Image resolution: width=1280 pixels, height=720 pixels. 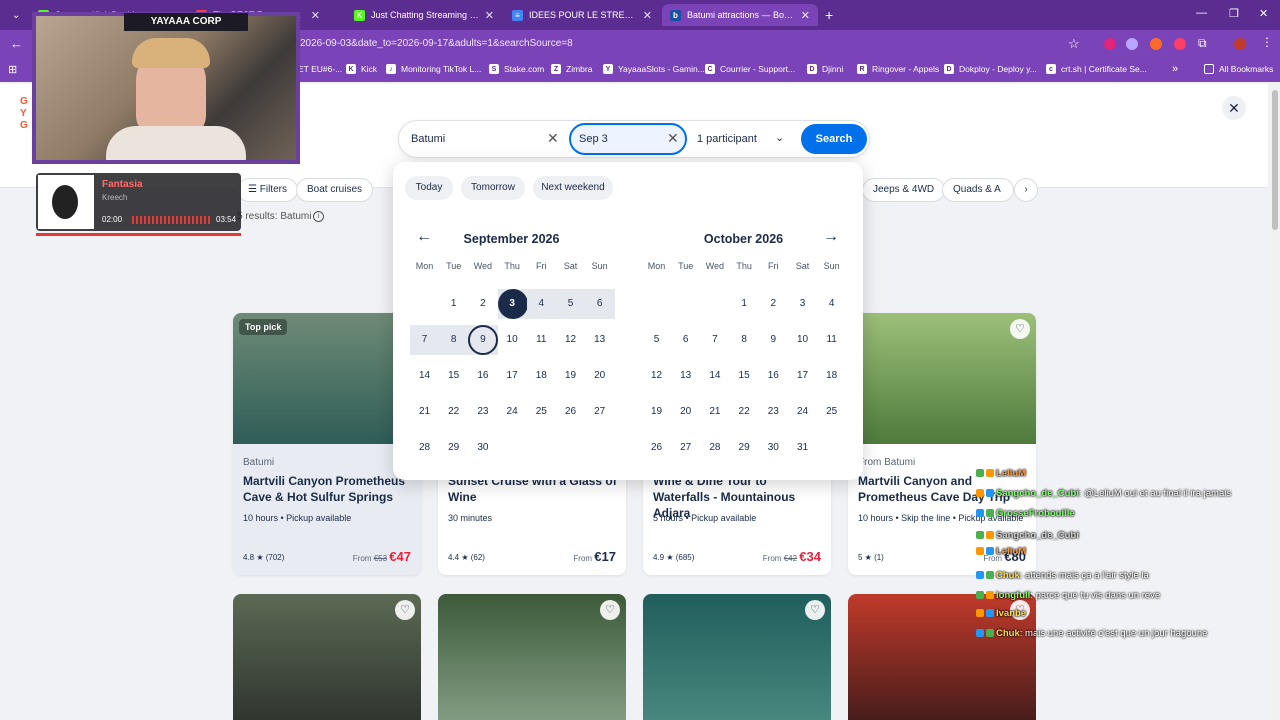 What do you see at coordinates (428, 139) in the screenshot?
I see `destination-input: Batumi` at bounding box center [428, 139].